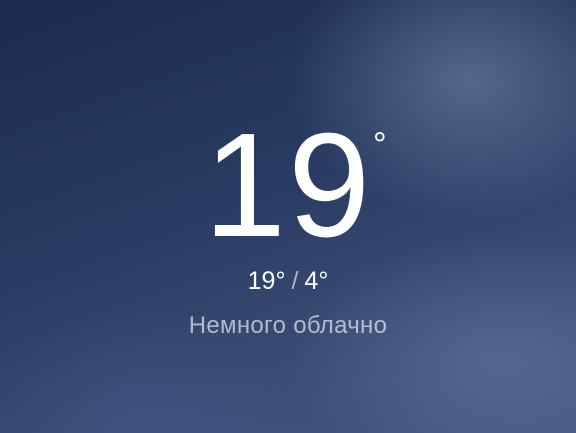 This screenshot has width=576, height=433. What do you see at coordinates (316, 281) in the screenshot?
I see `low-temperature: 4°` at bounding box center [316, 281].